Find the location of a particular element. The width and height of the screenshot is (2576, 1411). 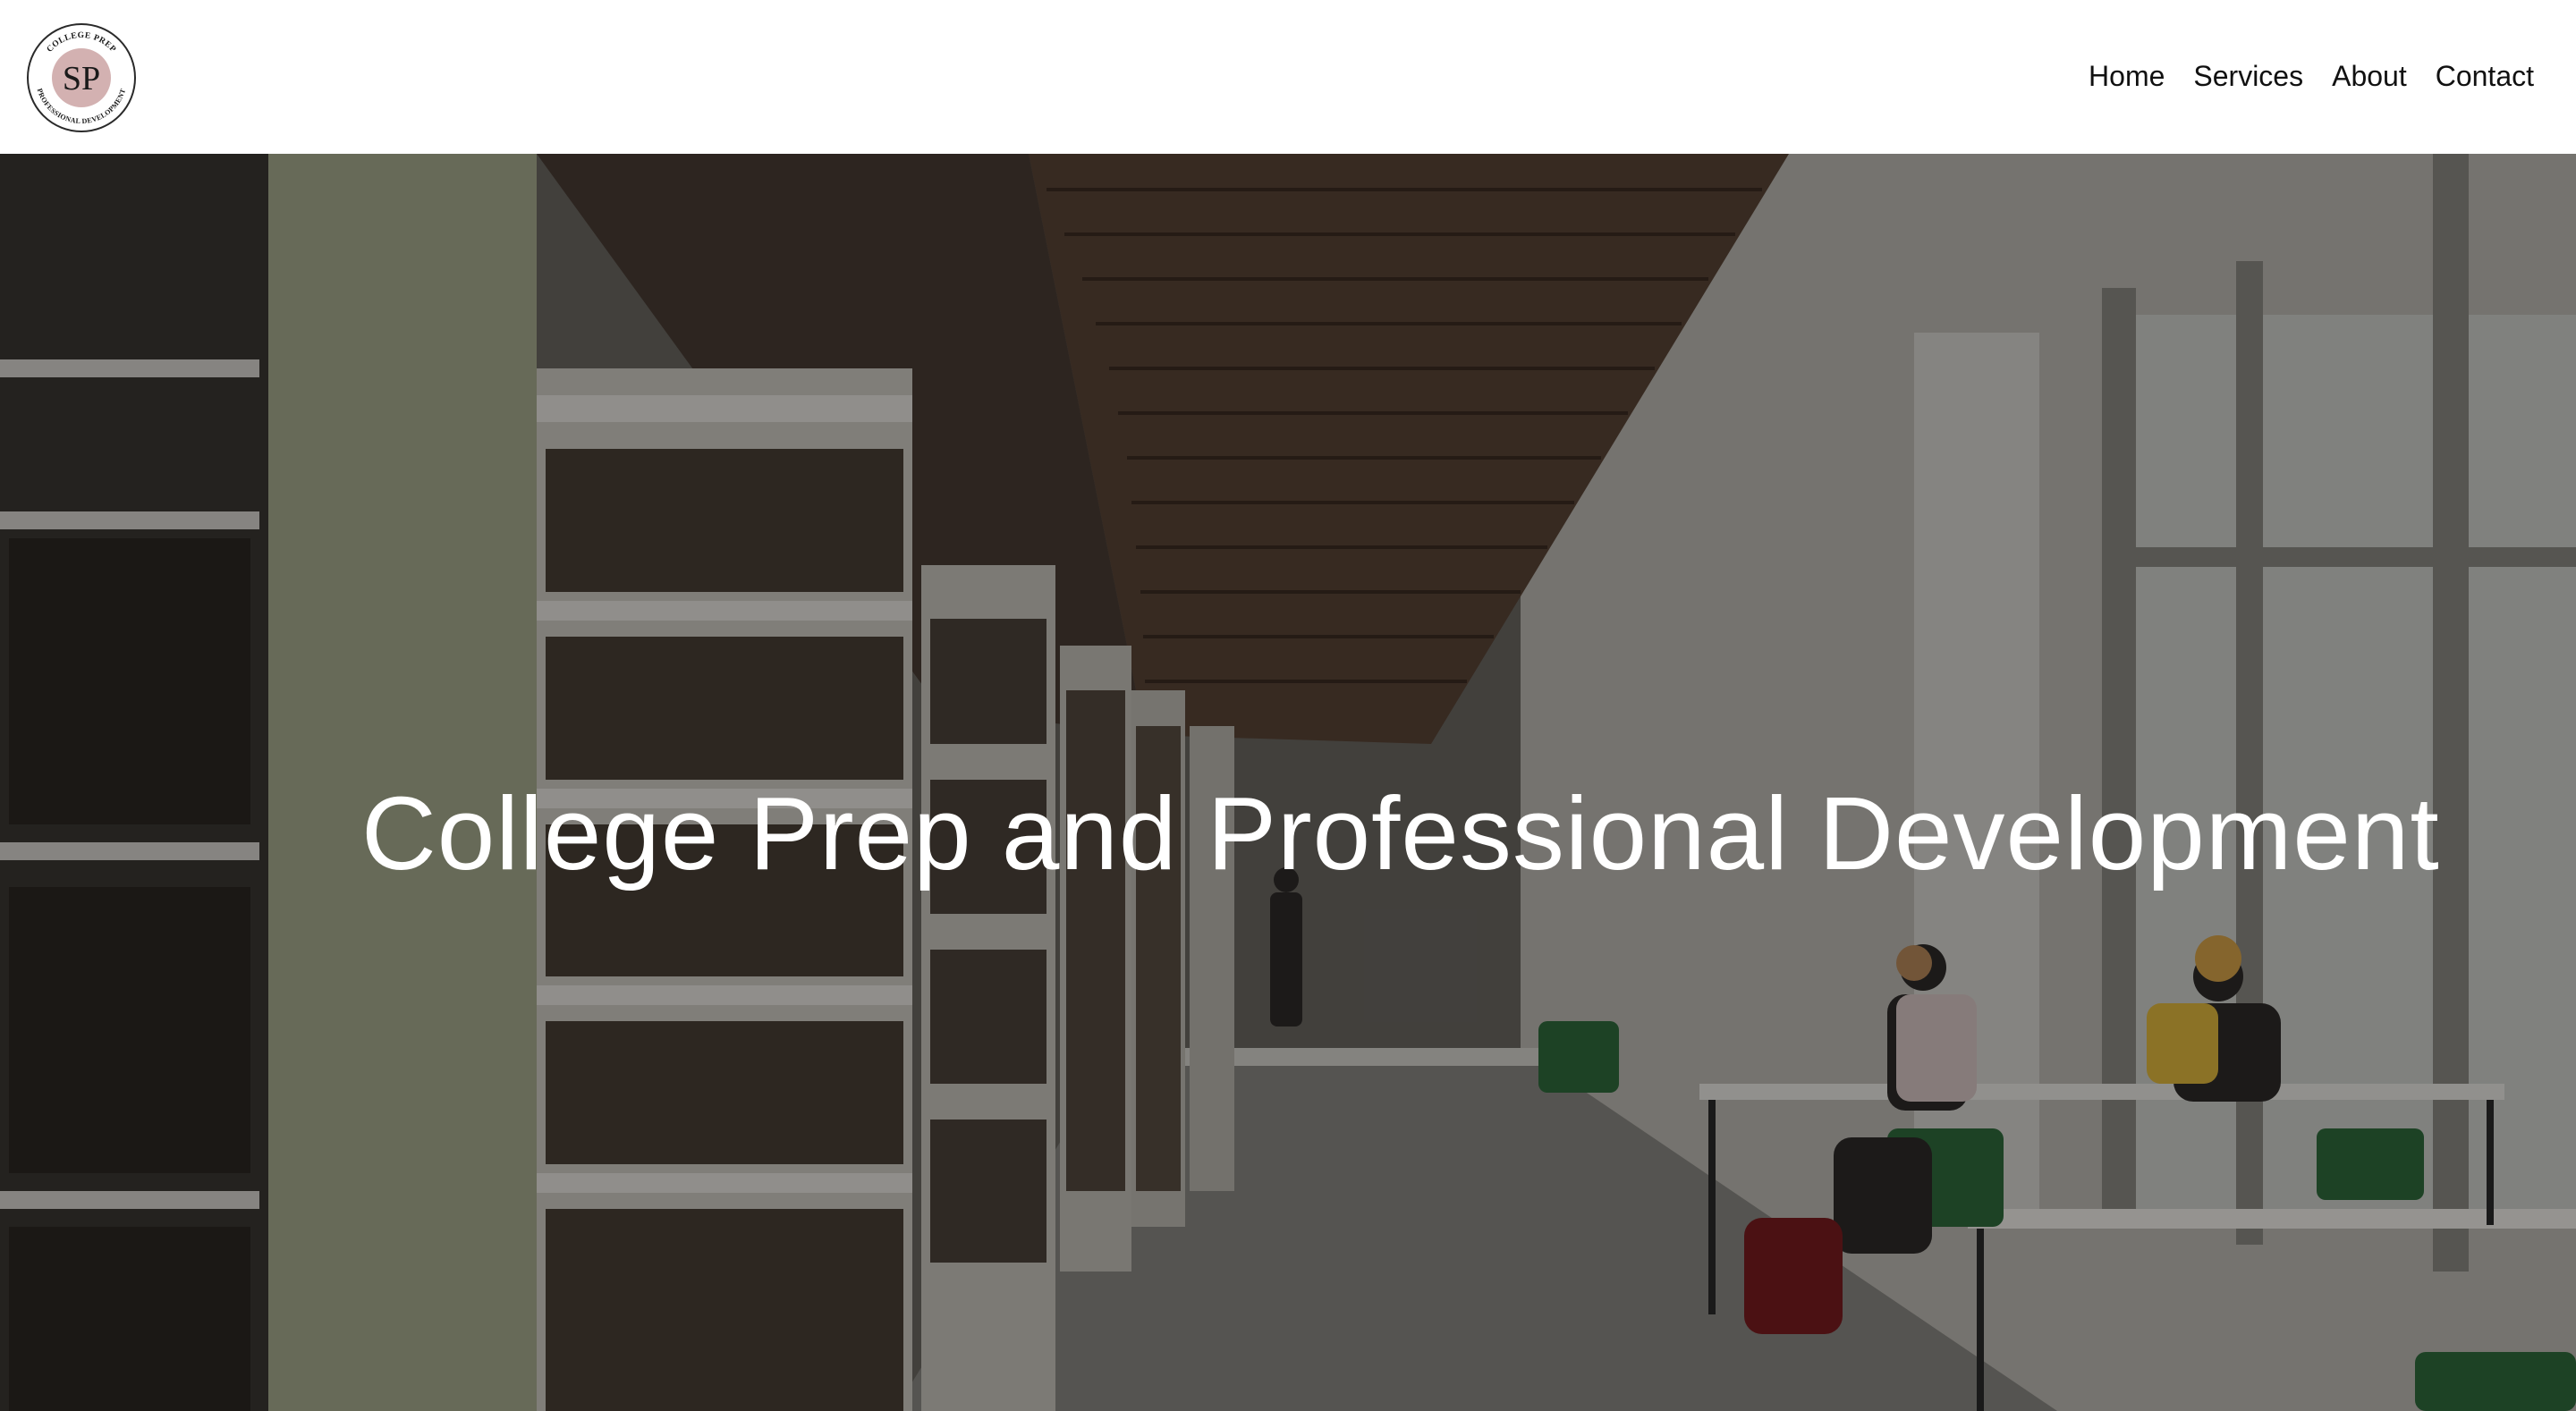

svg-text: SP is located at coordinates (81, 78).